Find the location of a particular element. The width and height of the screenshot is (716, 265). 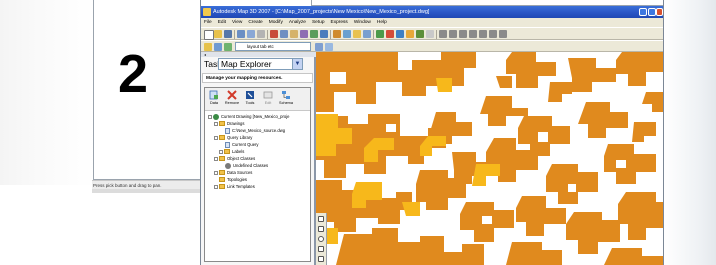

data-button: Data is located at coordinates (214, 99).